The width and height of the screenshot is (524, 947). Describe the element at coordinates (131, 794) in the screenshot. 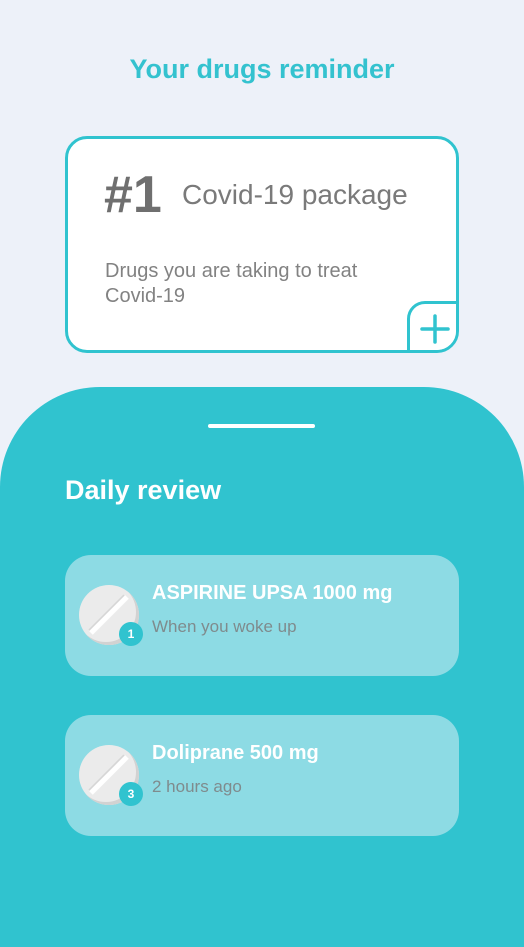

I see `dose-count-badge: 3` at that location.